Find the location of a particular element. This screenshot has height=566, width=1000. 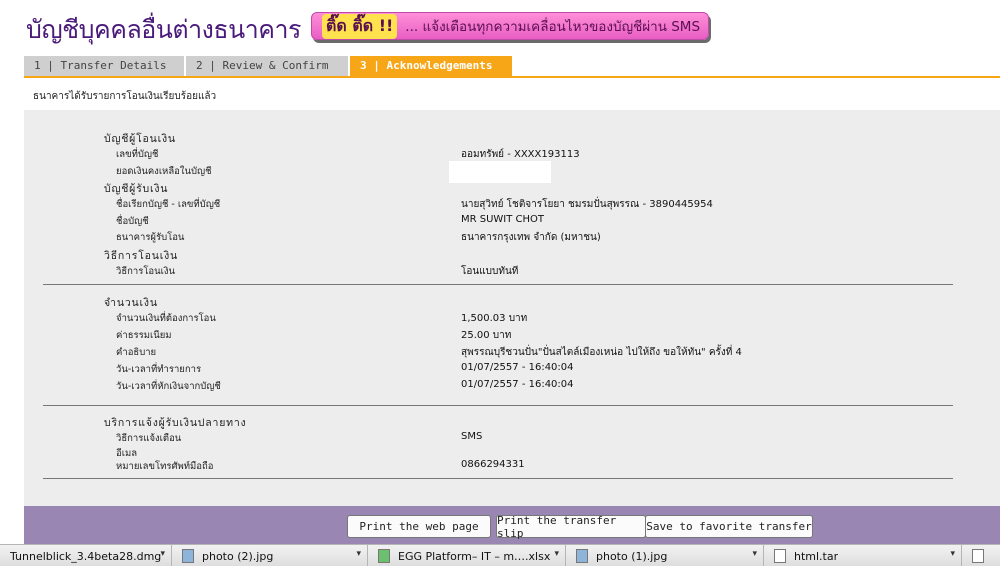

download-item-partial is located at coordinates (981, 555).